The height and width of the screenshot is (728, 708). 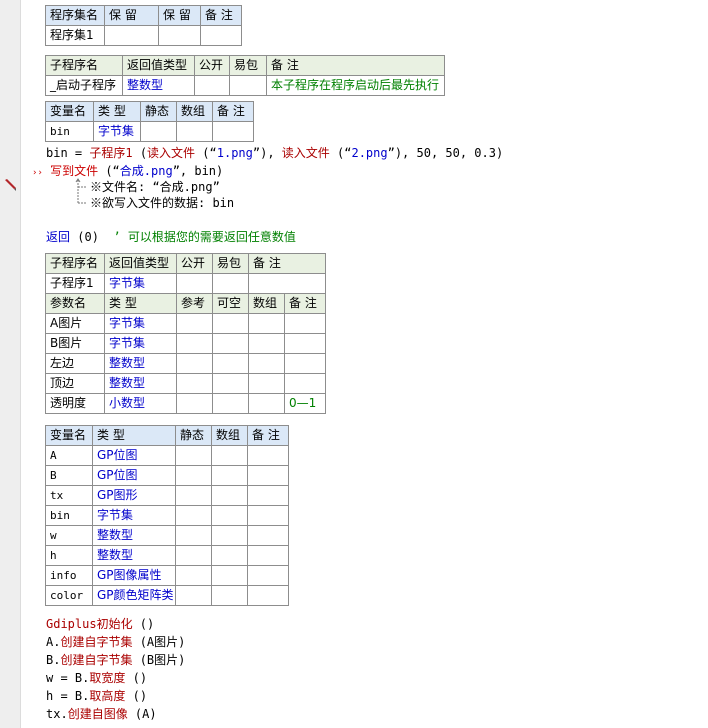 I want to click on startup-sub-name-cell: _启动子程序, so click(x=84, y=85).